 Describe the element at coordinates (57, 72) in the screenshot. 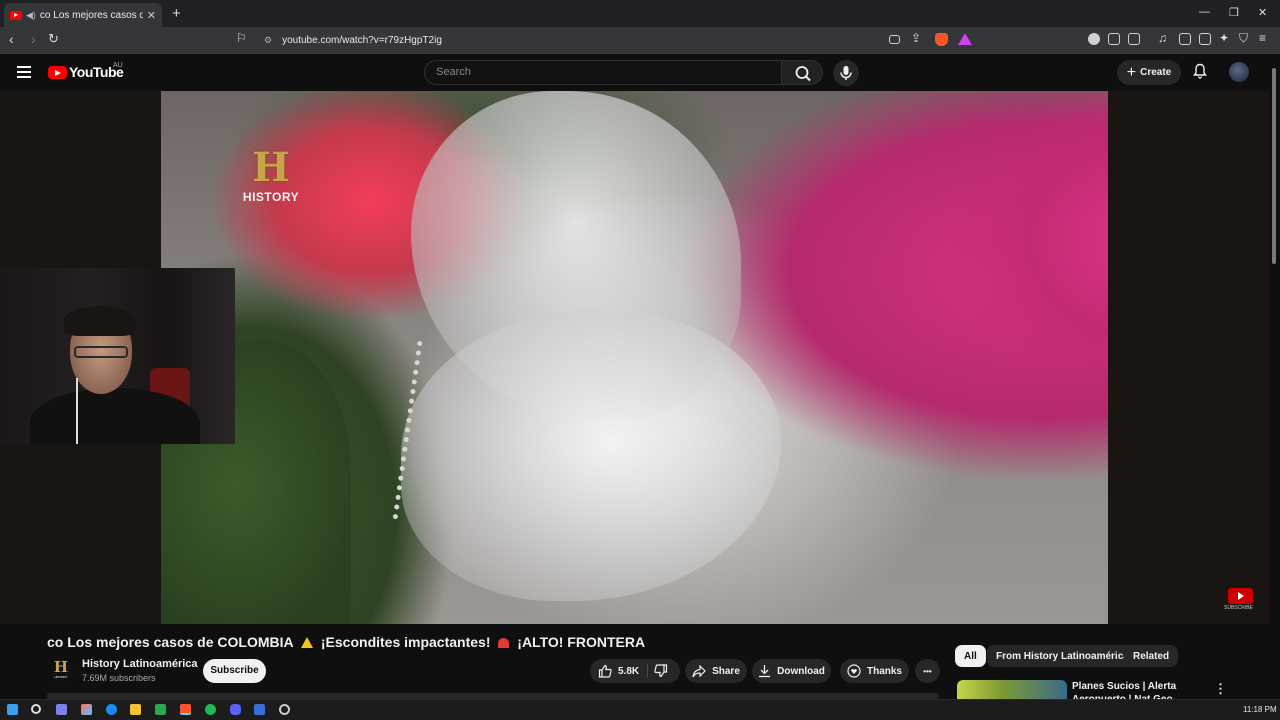

I see `youtube-logo-icon` at that location.